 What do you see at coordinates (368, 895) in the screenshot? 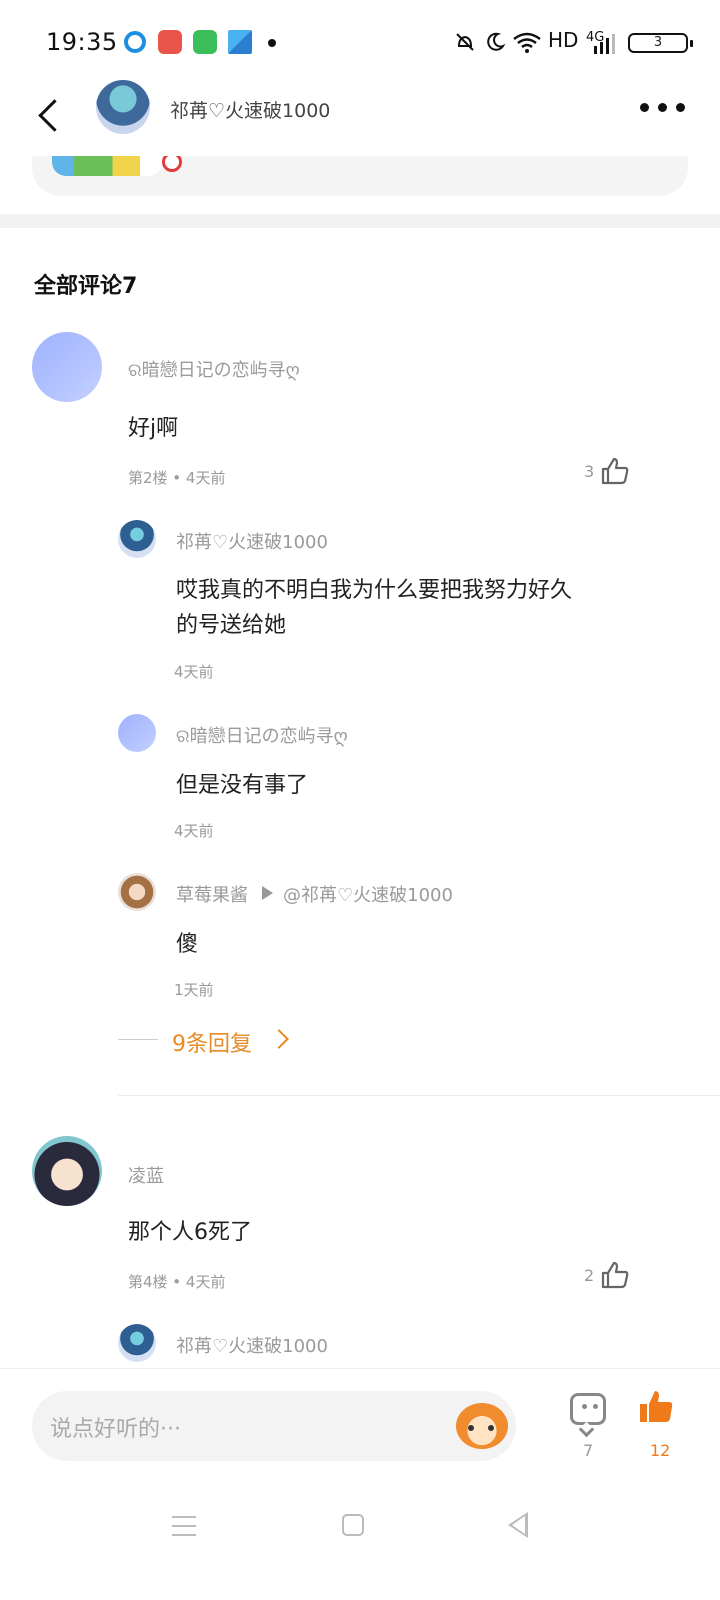
I see `reply-to-target: @祁苒♡火速破1000` at bounding box center [368, 895].